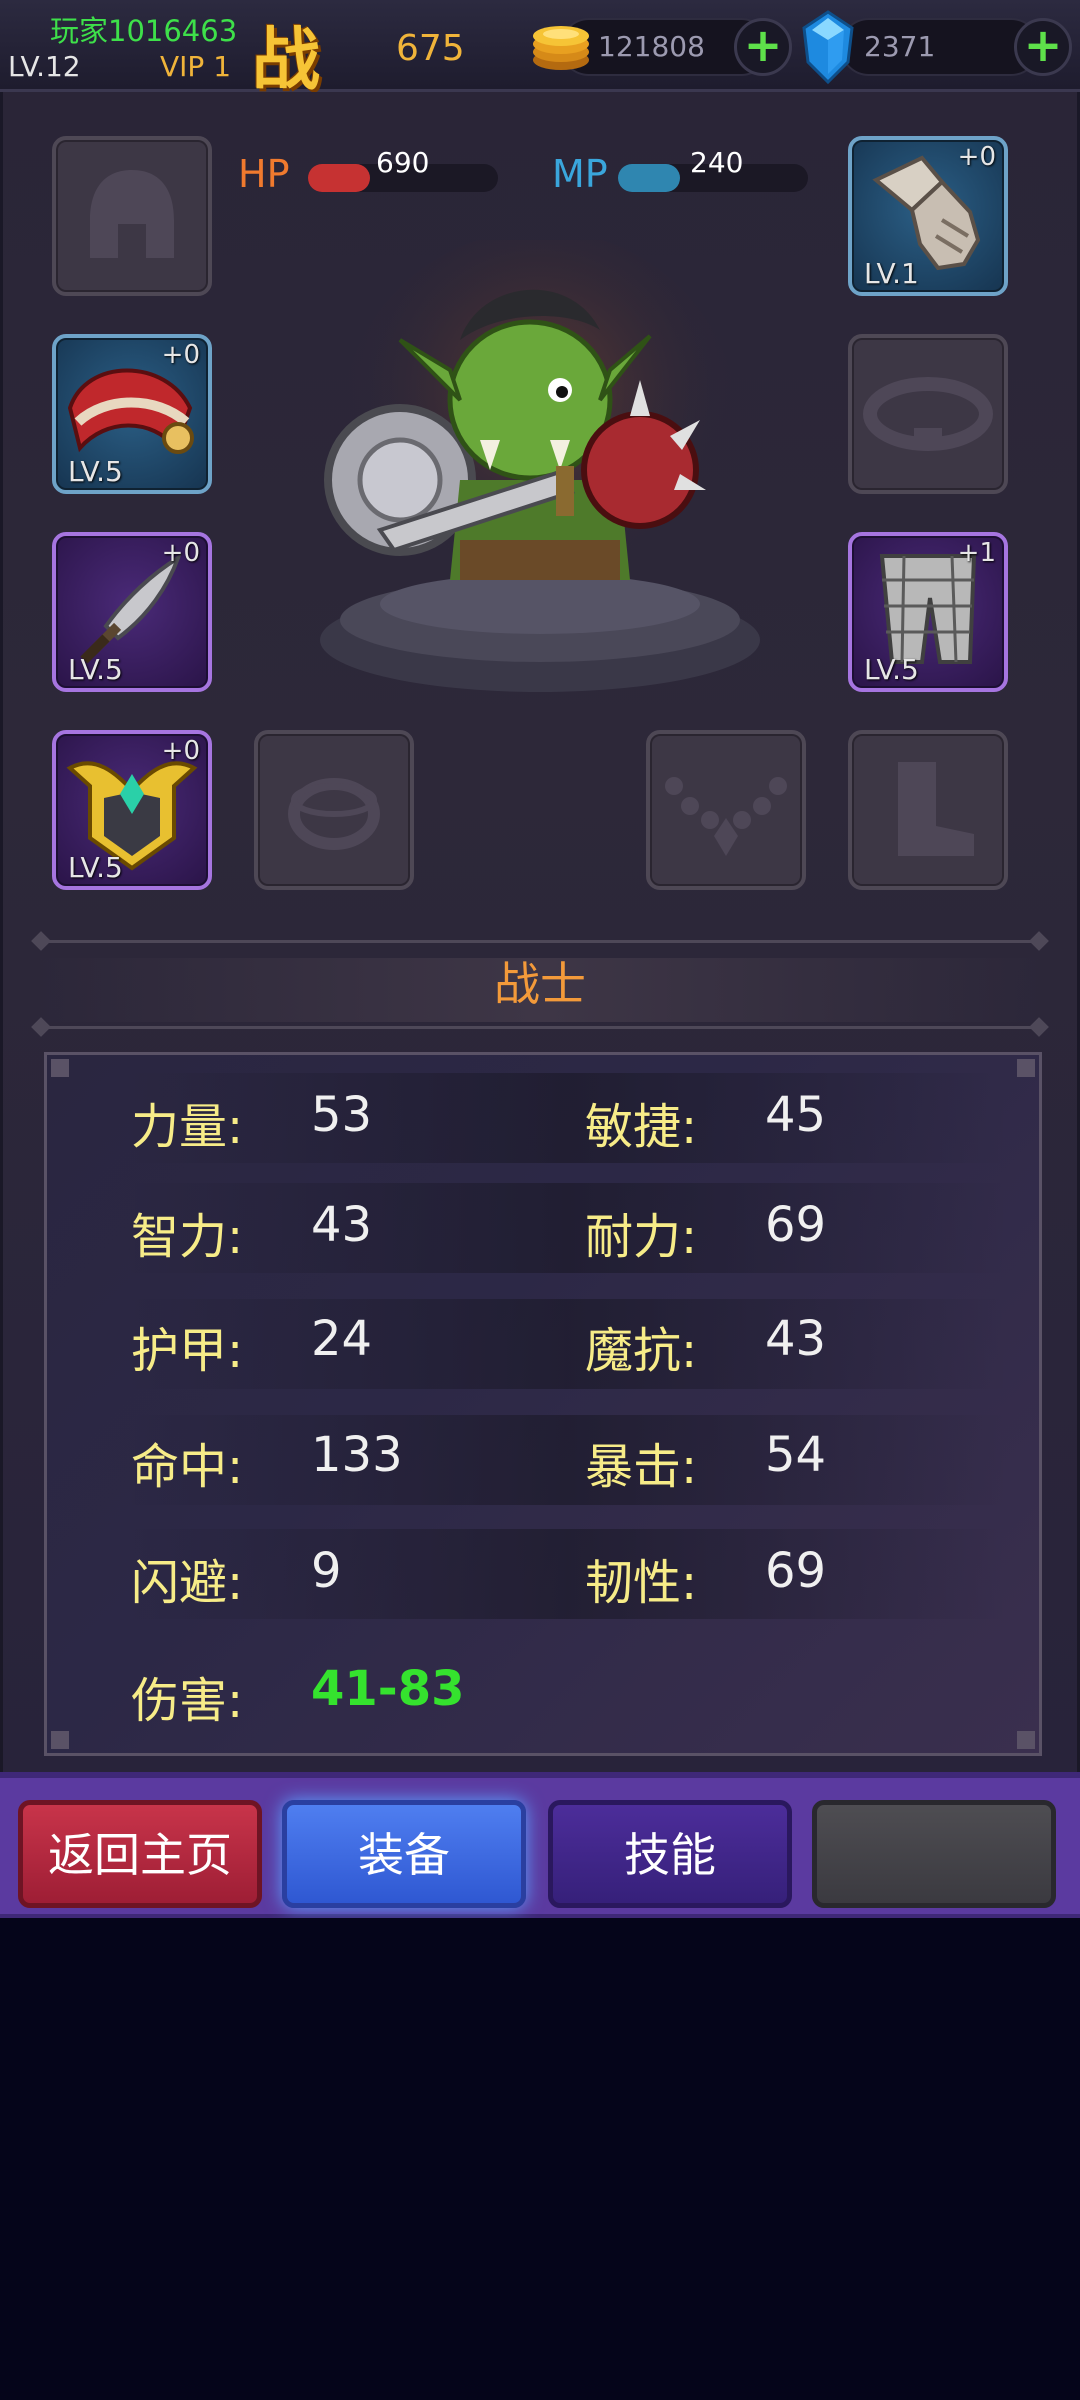 The image size is (1080, 2400). I want to click on crit-value: 54, so click(796, 1455).